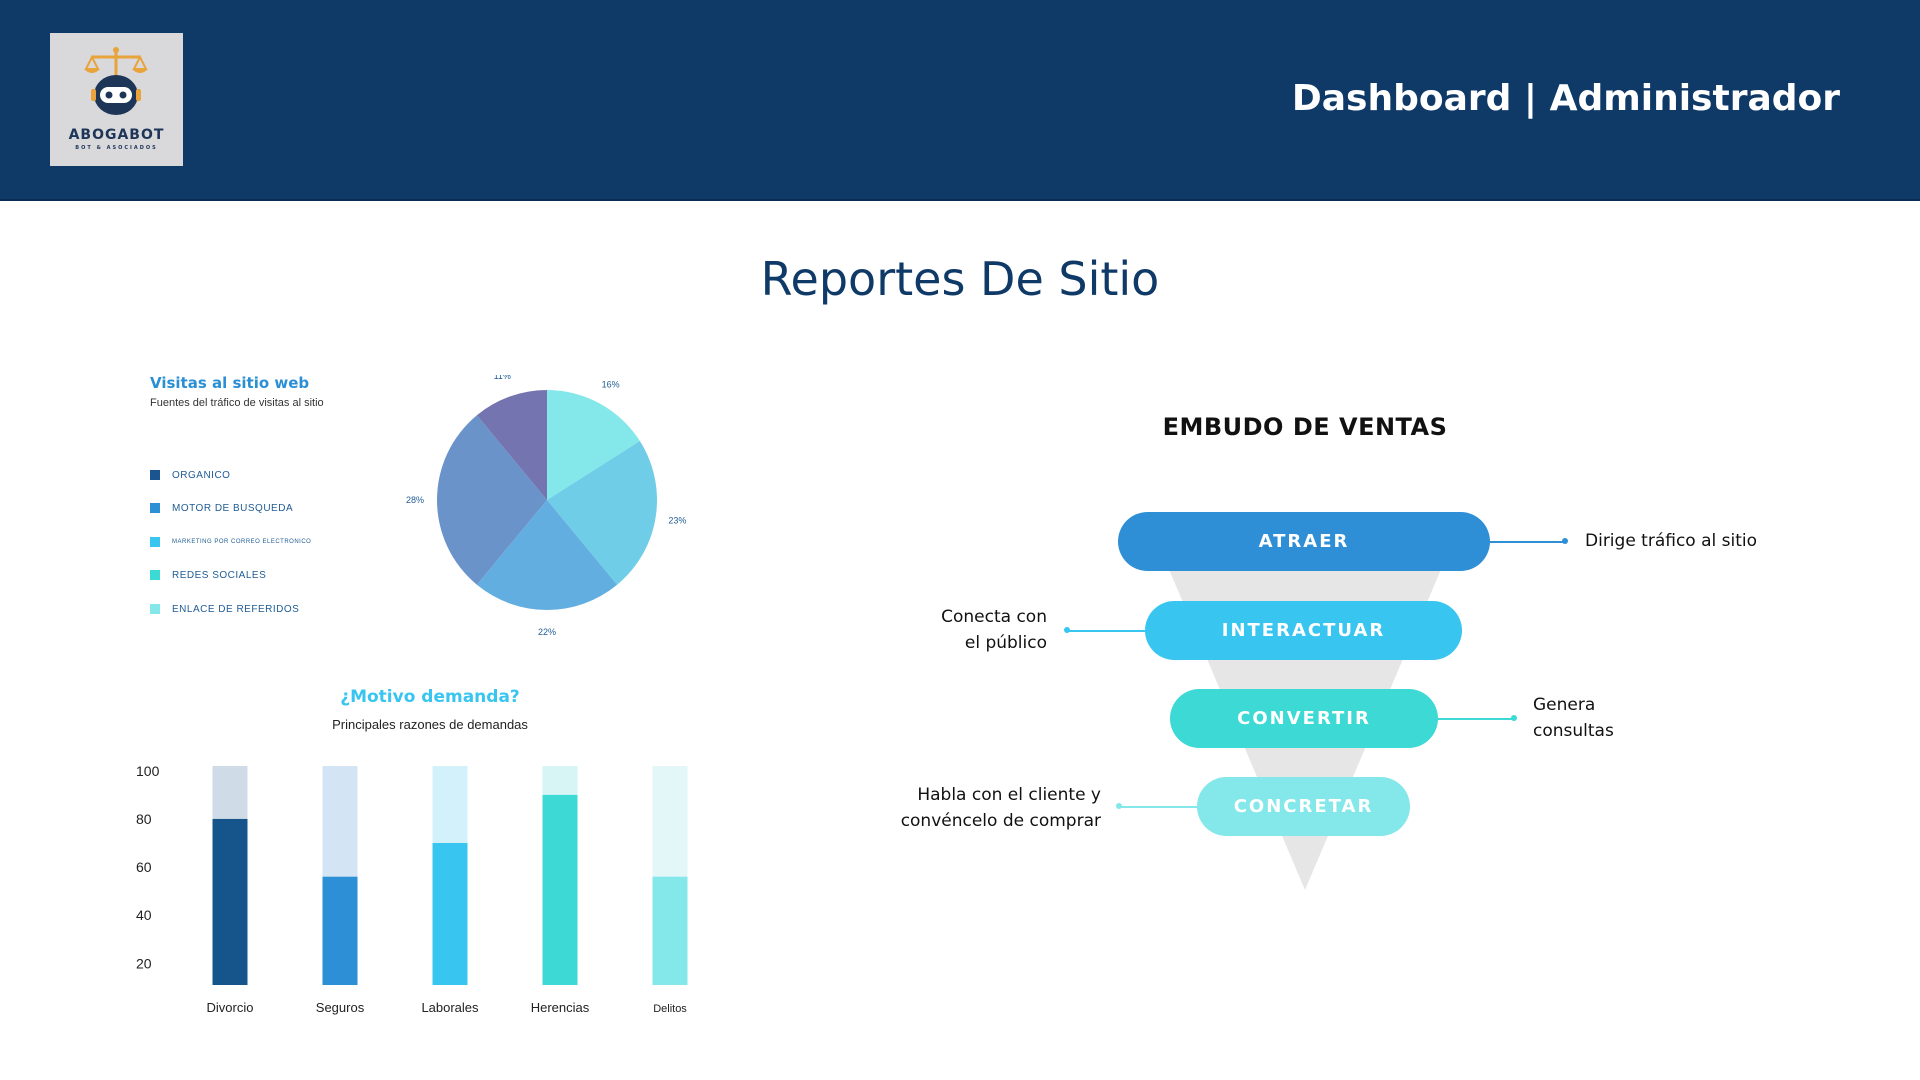 This screenshot has width=1920, height=1080. What do you see at coordinates (415, 500) in the screenshot?
I see `pie-slice-label: 28%` at bounding box center [415, 500].